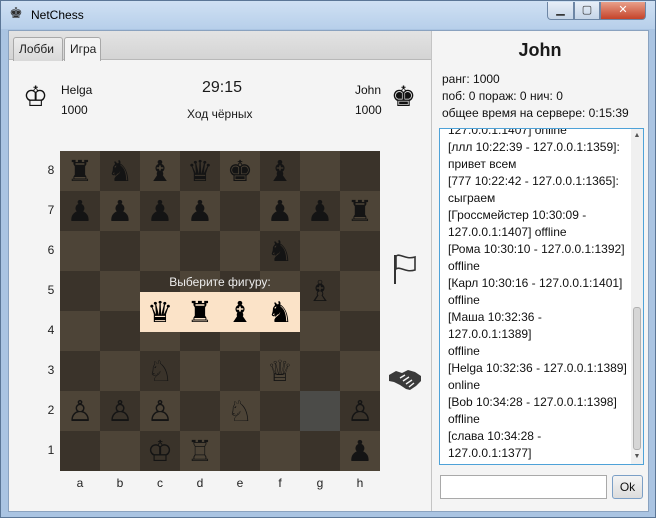 This screenshot has height=518, width=656. I want to click on square-c1: ♔, so click(160, 451).